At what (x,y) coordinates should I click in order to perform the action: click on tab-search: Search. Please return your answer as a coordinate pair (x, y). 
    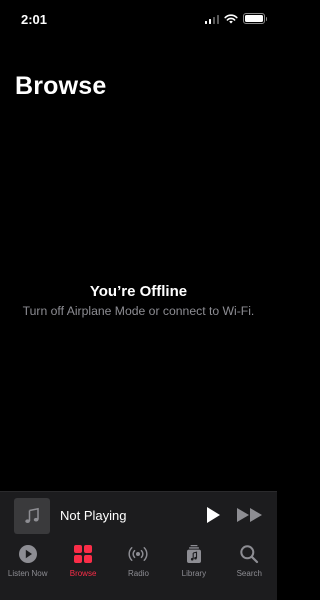
    Looking at the image, I should click on (249, 569).